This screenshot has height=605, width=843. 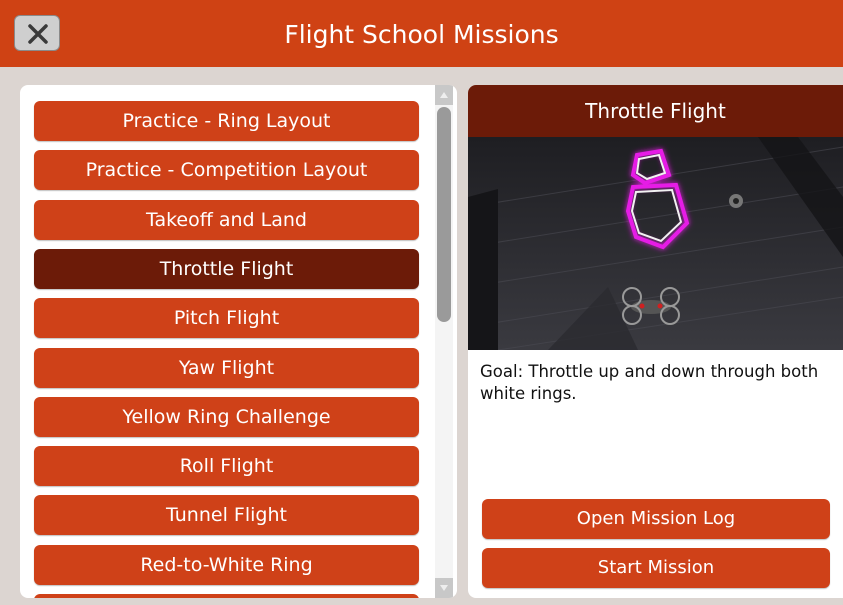 I want to click on mission-item: Practice - Ring Layout, so click(x=226, y=121).